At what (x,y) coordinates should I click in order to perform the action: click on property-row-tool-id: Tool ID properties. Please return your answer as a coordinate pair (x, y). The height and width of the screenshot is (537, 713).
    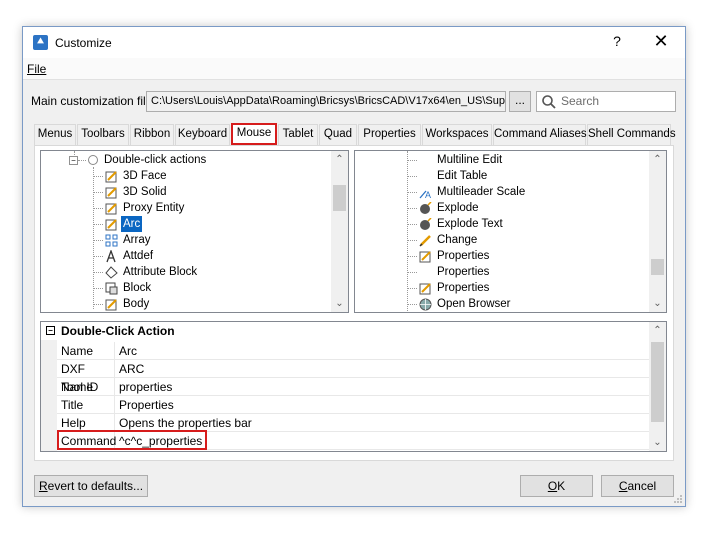
    Looking at the image, I should click on (353, 387).